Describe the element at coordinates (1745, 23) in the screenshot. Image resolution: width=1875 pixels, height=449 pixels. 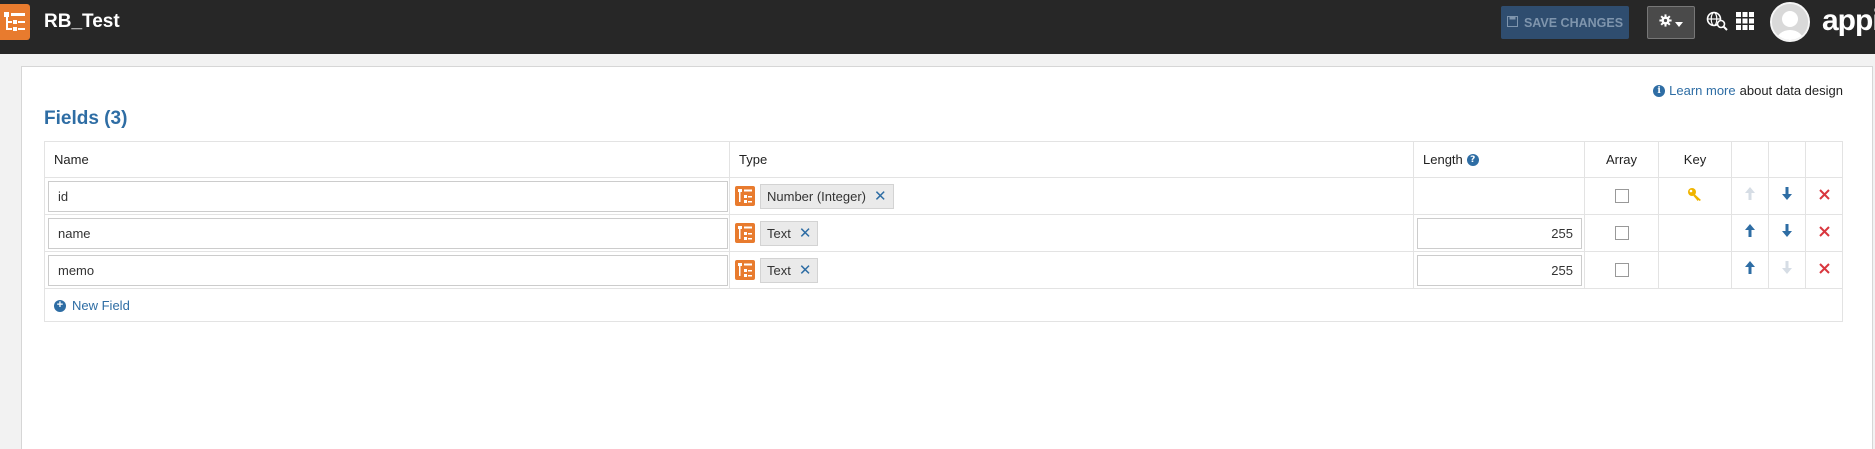
I see `app-grid-icon` at that location.